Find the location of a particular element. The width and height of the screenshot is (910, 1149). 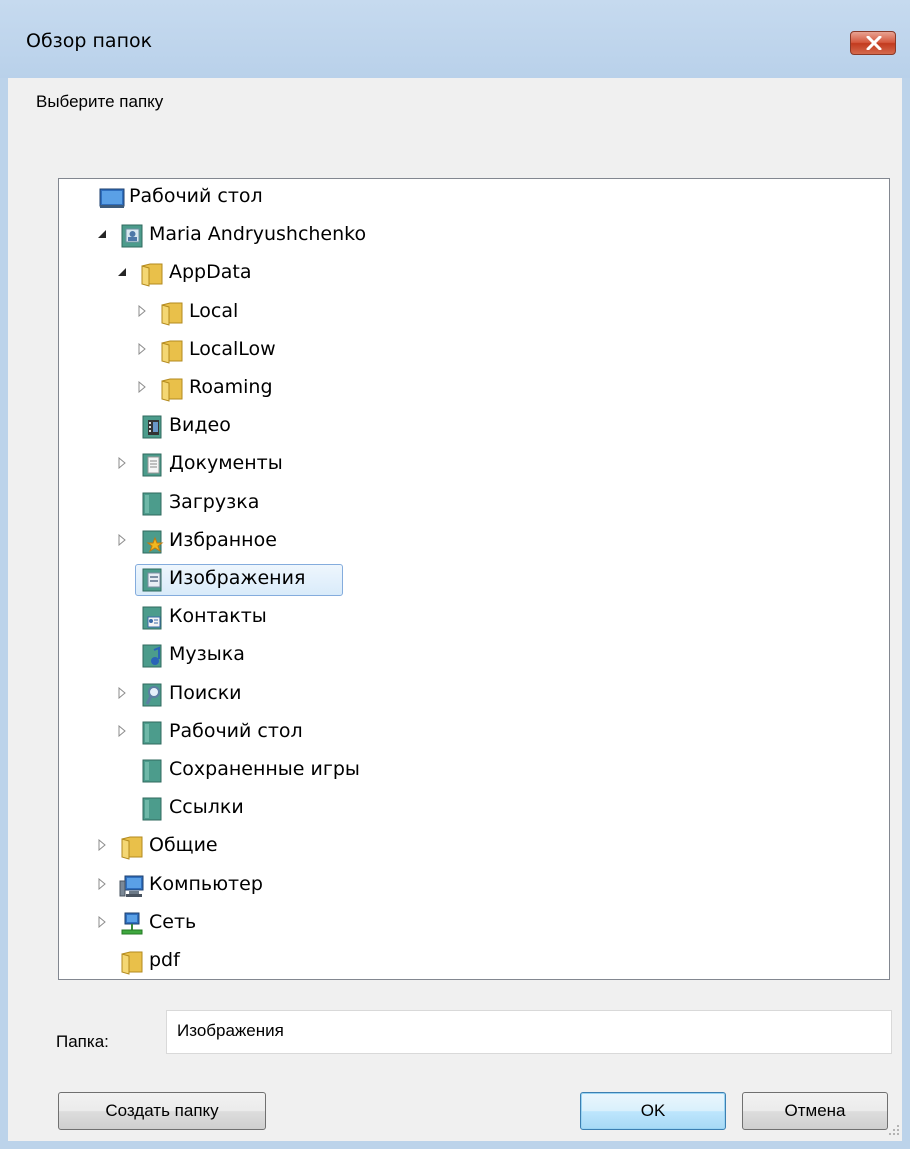

tree-item: Local is located at coordinates (474, 313).